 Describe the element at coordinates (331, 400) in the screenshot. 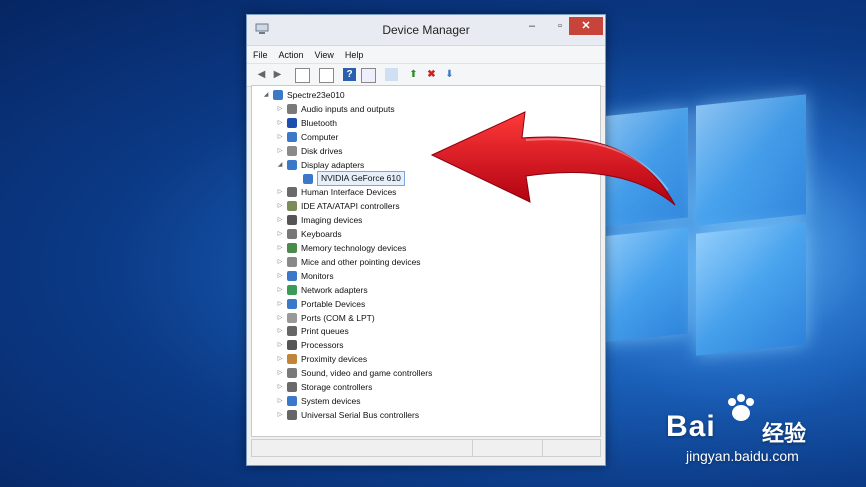

I see `tree-item-label: System devices` at that location.